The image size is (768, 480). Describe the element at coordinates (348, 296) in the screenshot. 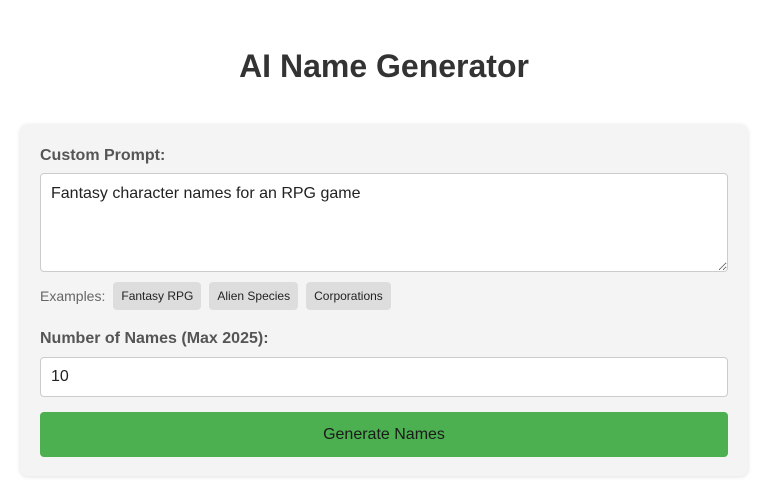

I see `example-chip-corporations: Corporations` at that location.